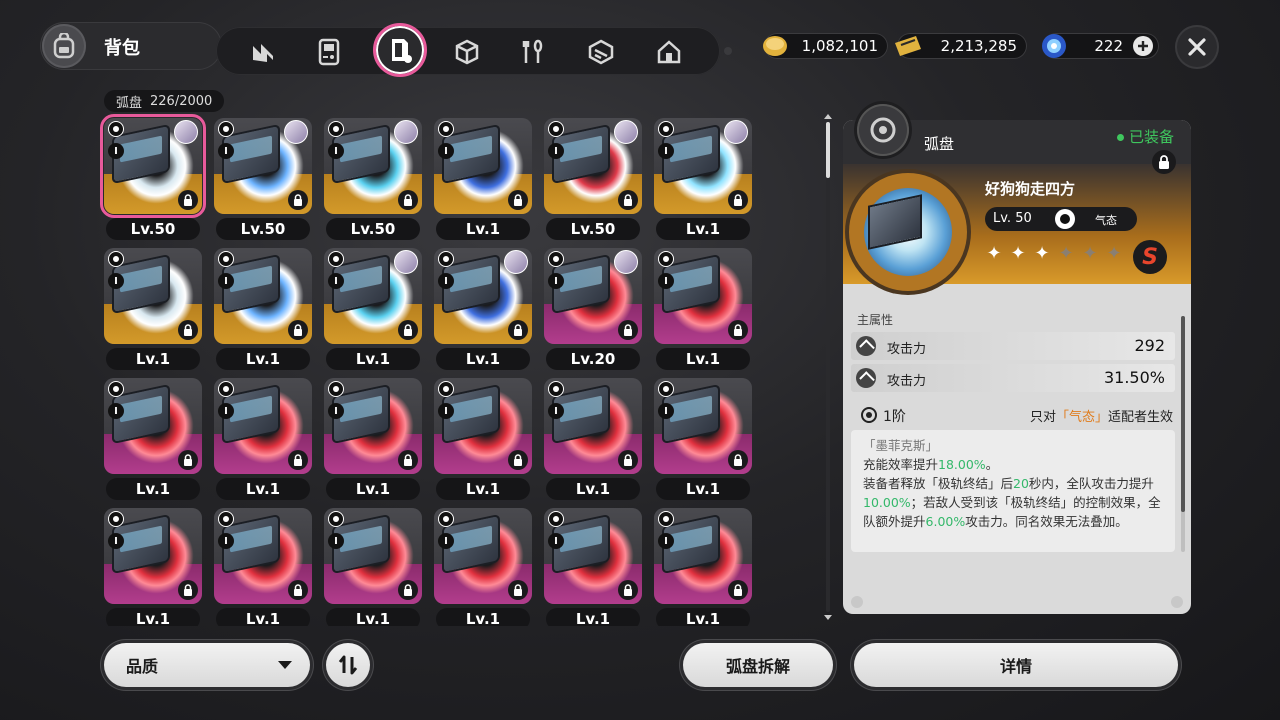  What do you see at coordinates (348, 665) in the screenshot?
I see `sort-order-button` at bounding box center [348, 665].